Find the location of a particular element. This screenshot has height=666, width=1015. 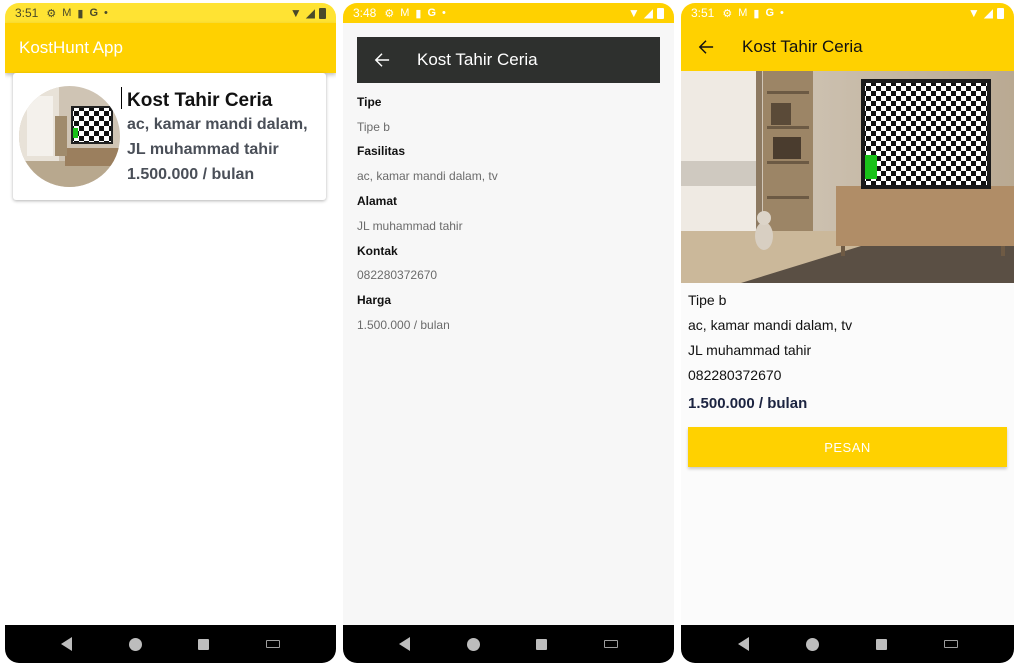

label-tipe: Tipe is located at coordinates (369, 102).